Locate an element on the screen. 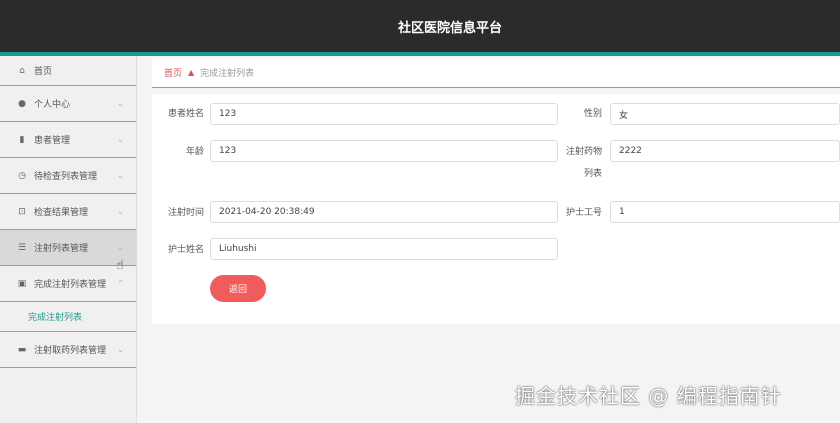  submenu-completed-injection-list: 完成注射列表 is located at coordinates (68, 317).